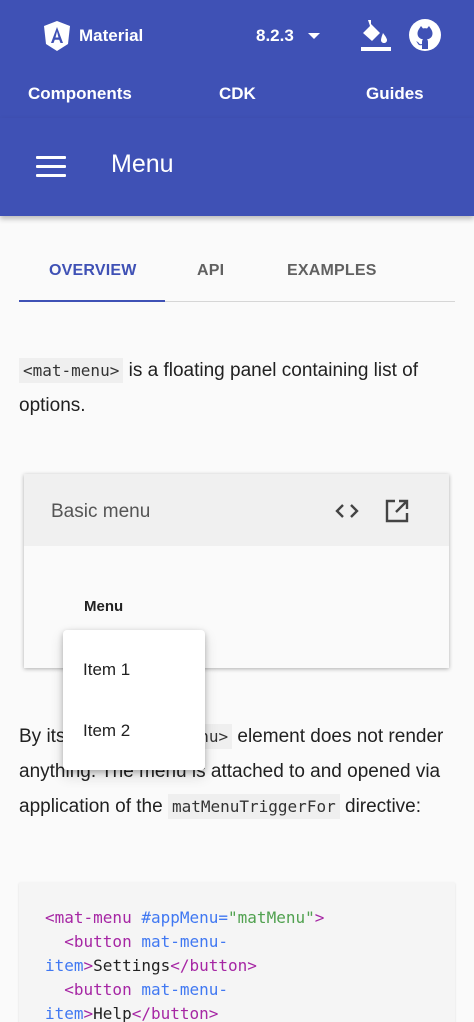 The width and height of the screenshot is (474, 1022). I want to click on active-tab-indicator, so click(92, 301).